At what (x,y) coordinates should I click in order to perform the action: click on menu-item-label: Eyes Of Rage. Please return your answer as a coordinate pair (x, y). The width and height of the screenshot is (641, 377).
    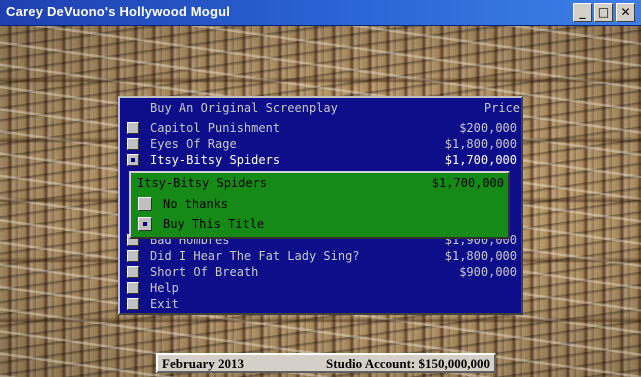
    Looking at the image, I should click on (193, 144).